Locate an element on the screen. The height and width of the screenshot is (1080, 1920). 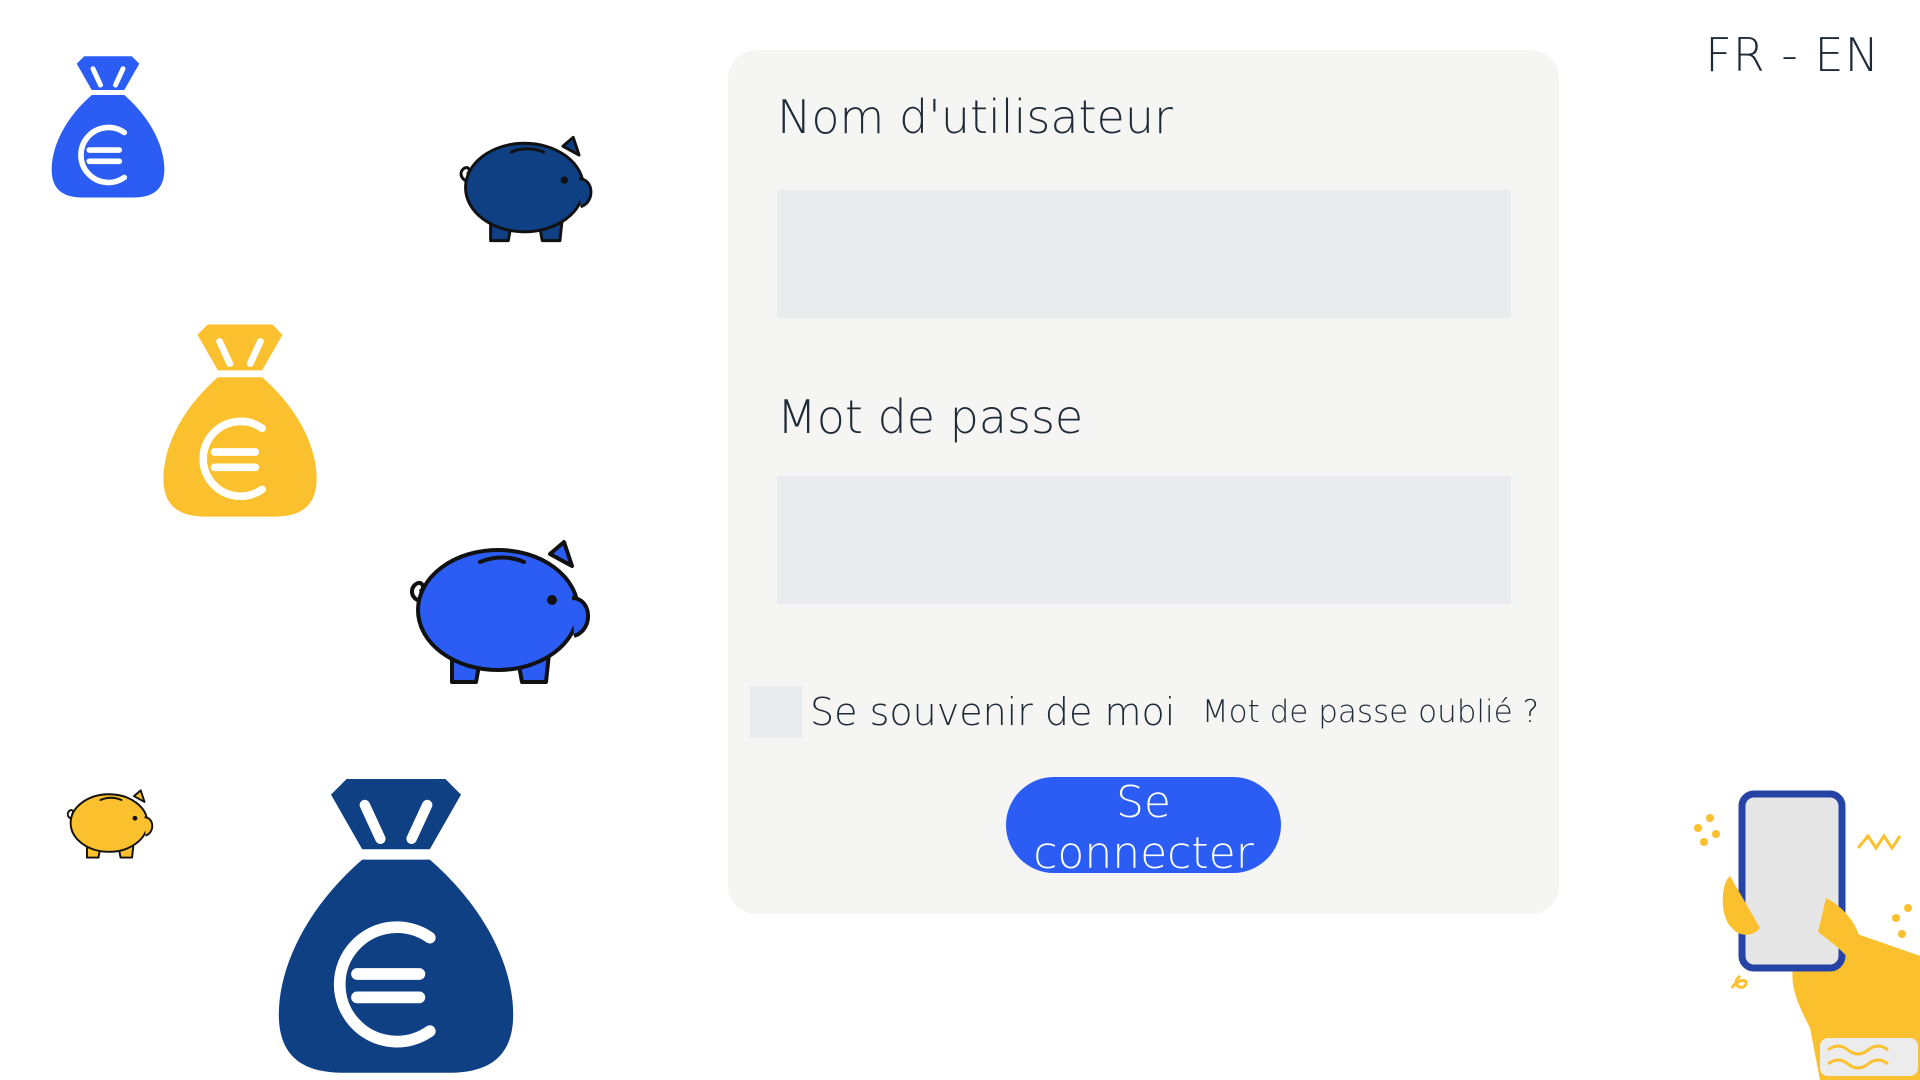
piggy-bank-blue-icon is located at coordinates (500, 612).